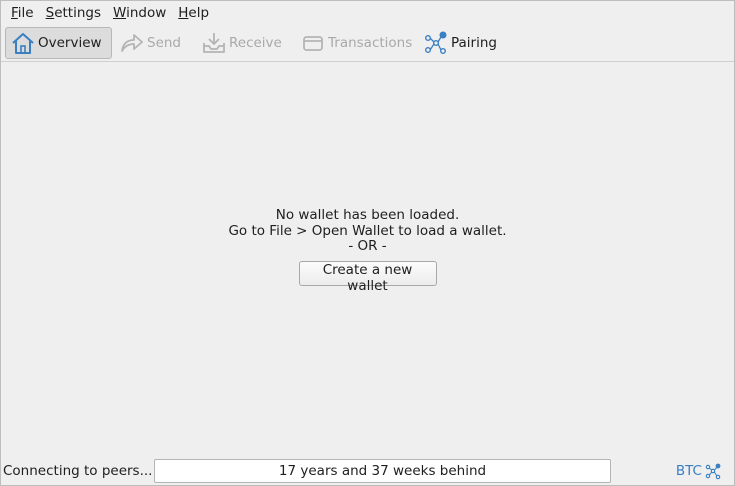 This screenshot has height=486, width=735. Describe the element at coordinates (164, 42) in the screenshot. I see `tab-send-label: Send` at that location.